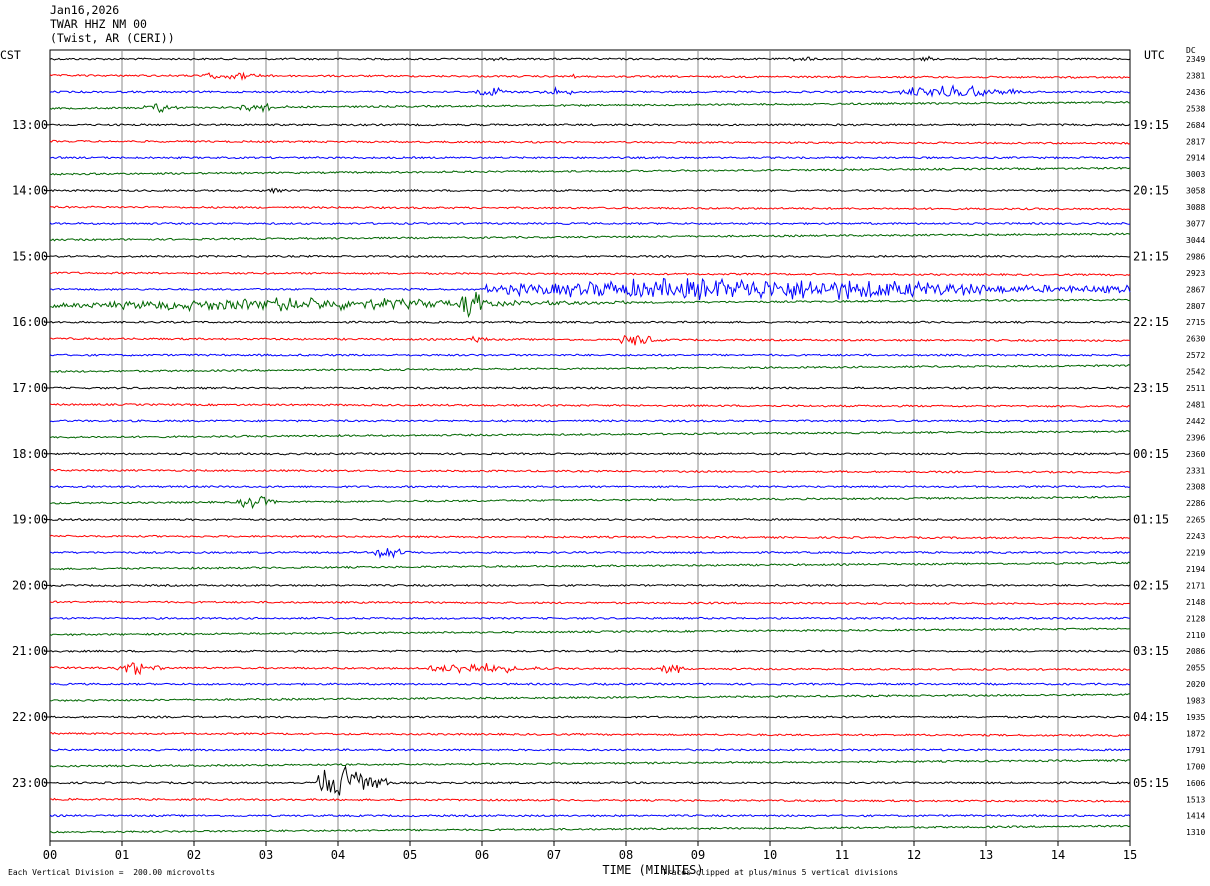 Image resolution: width=1210 pixels, height=886 pixels. Describe the element at coordinates (1151, 322) in the screenshot. I see `utc-hour-label: 22:15` at that location.